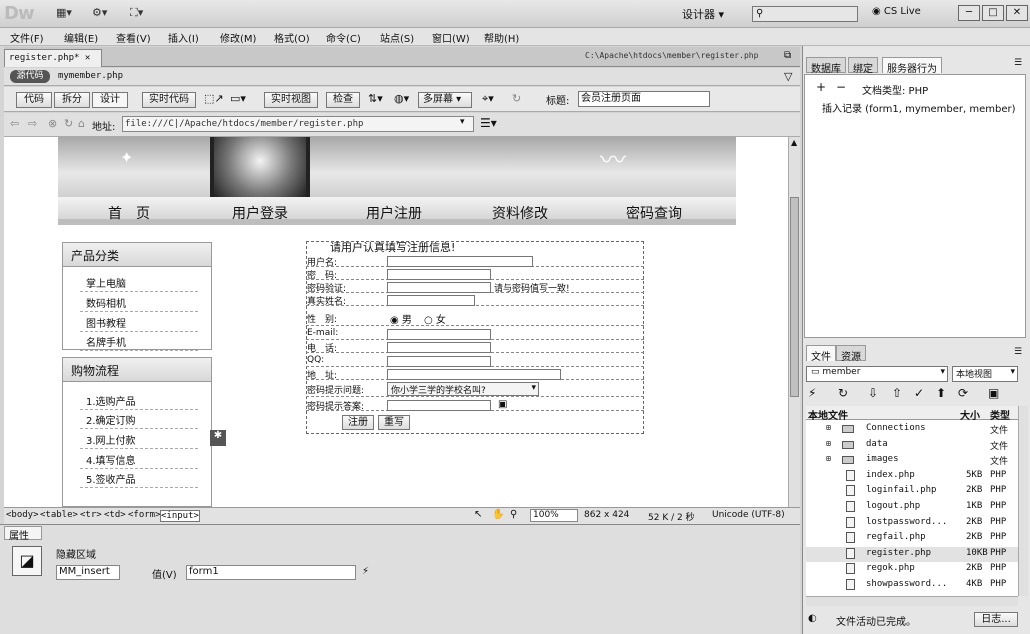  I want to click on related-file-link: mymember.php, so click(90, 76).